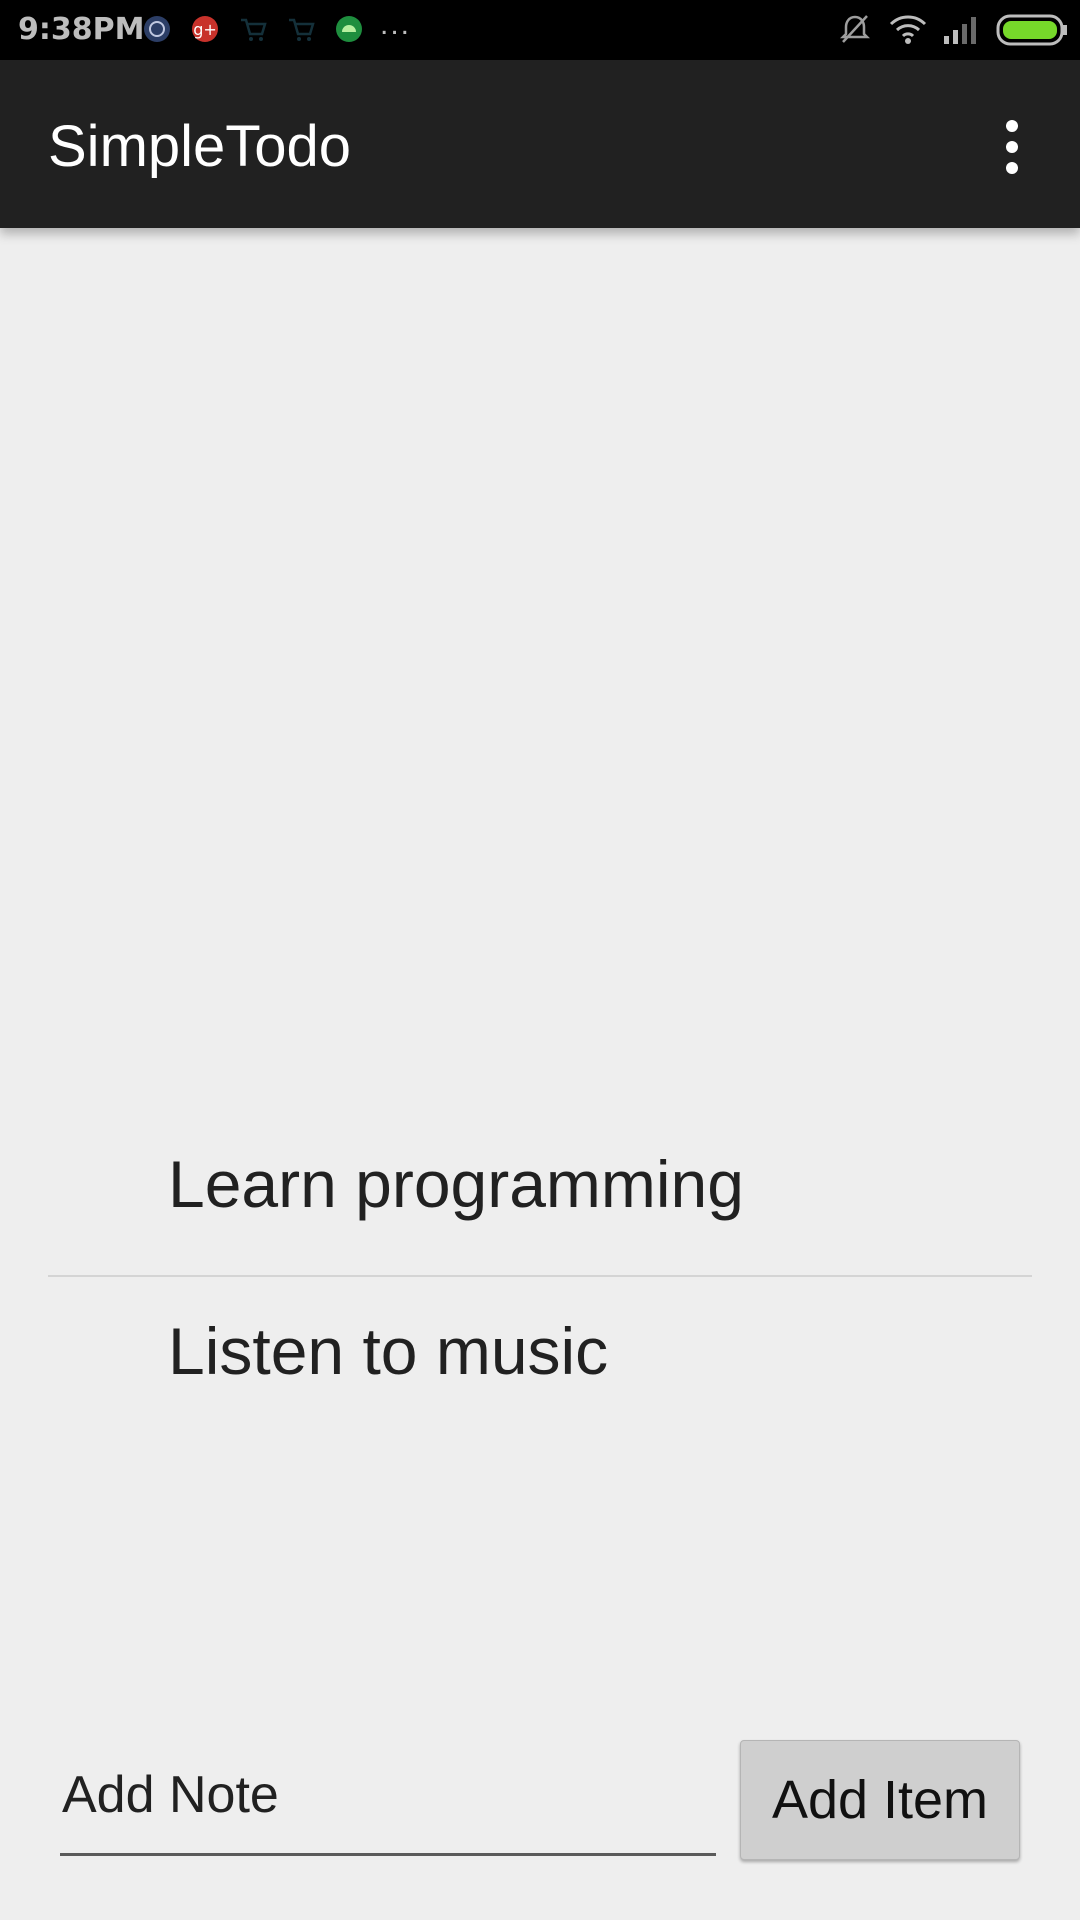 Image resolution: width=1080 pixels, height=1920 pixels. Describe the element at coordinates (81, 29) in the screenshot. I see `status-time: 9:38PM` at that location.